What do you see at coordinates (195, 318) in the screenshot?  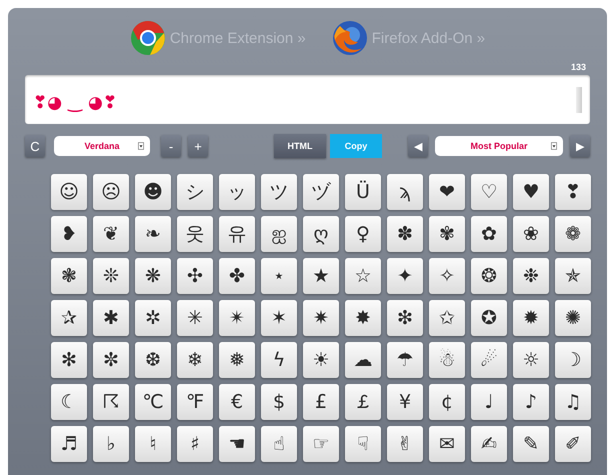 I see `symbol-key: ✳` at bounding box center [195, 318].